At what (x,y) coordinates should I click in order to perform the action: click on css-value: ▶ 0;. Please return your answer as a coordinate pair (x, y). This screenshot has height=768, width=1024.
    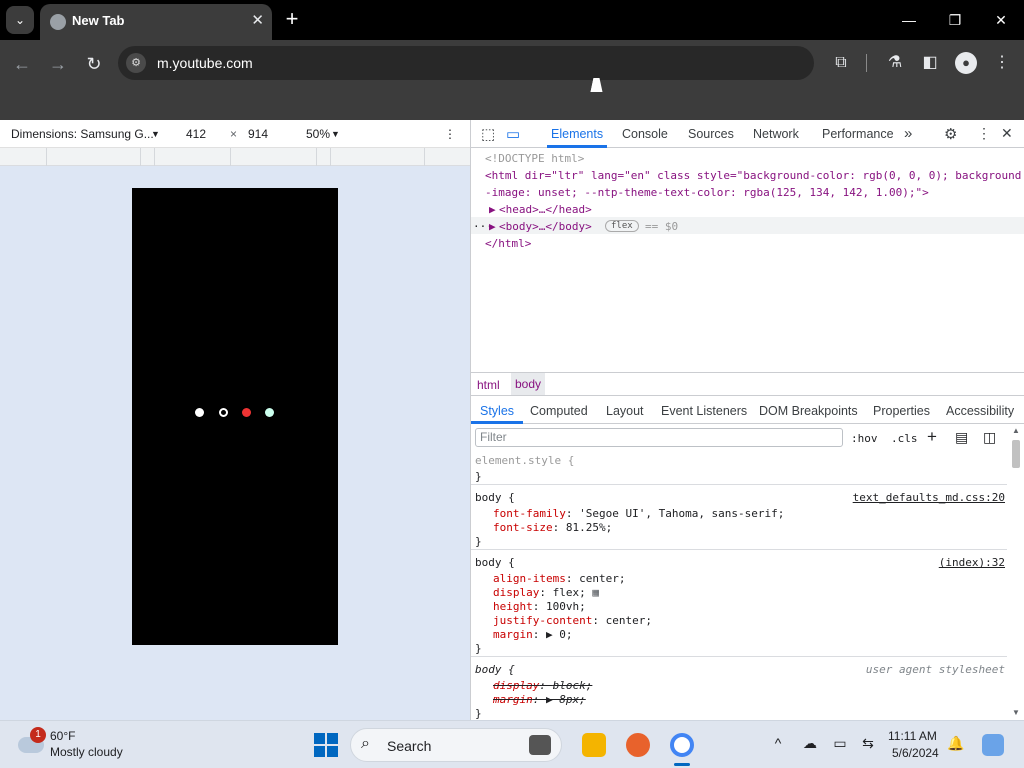
    Looking at the image, I should click on (559, 634).